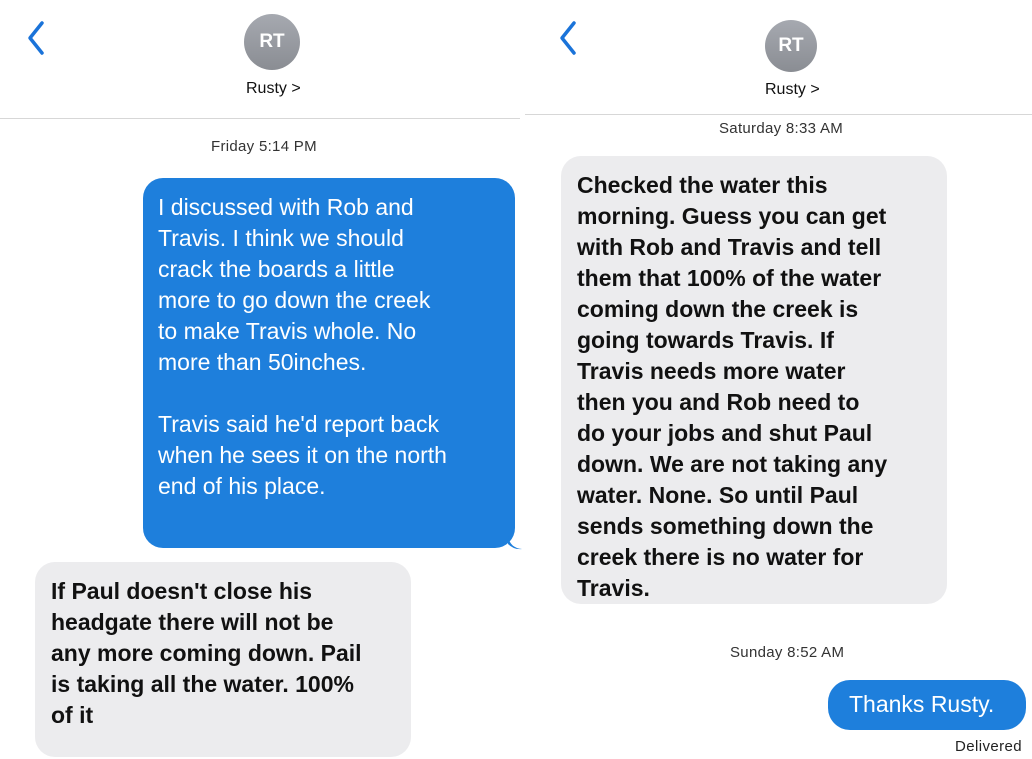 Image resolution: width=1032 pixels, height=759 pixels. What do you see at coordinates (781, 128) in the screenshot?
I see `timestamp: Saturday 8:33 AM` at bounding box center [781, 128].